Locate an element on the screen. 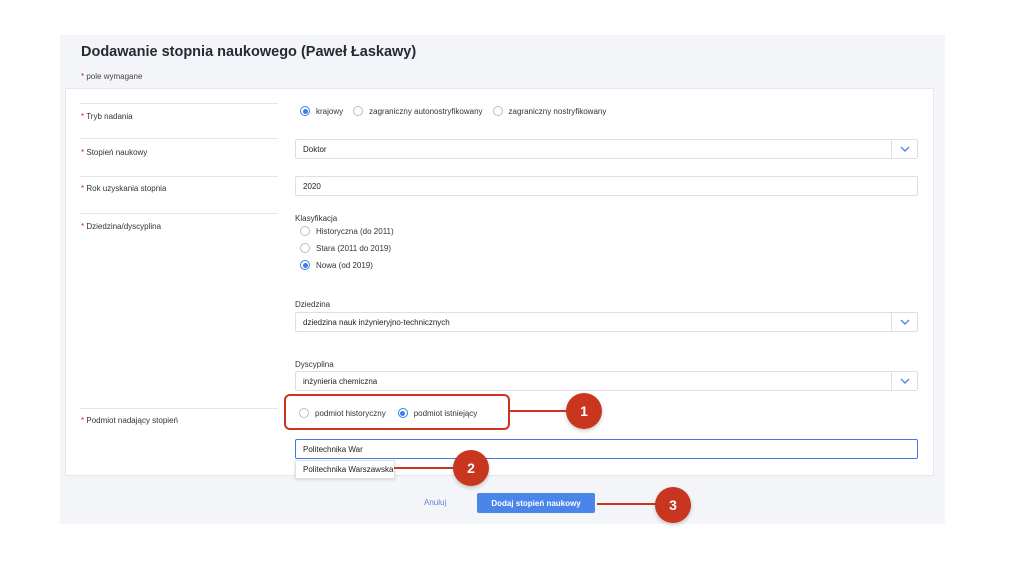 This screenshot has height=576, width=1024. podmiot-label: * Podmiot nadający stopień is located at coordinates (129, 420).